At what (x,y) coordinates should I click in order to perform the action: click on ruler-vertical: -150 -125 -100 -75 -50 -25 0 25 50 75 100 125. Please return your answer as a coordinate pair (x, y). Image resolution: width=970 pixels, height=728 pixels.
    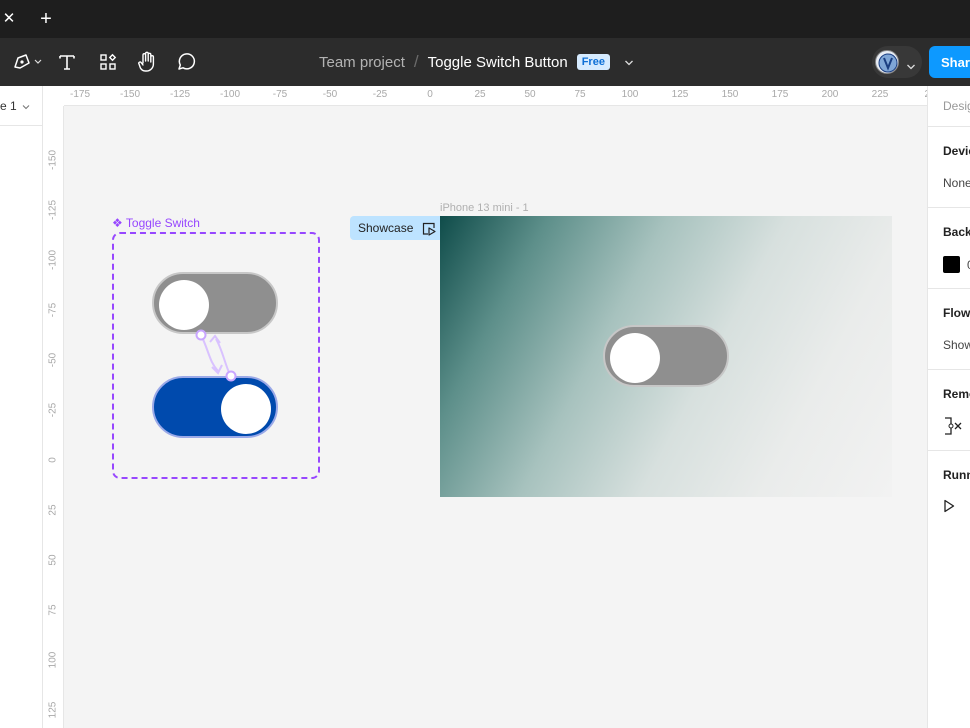
    Looking at the image, I should click on (53, 417).